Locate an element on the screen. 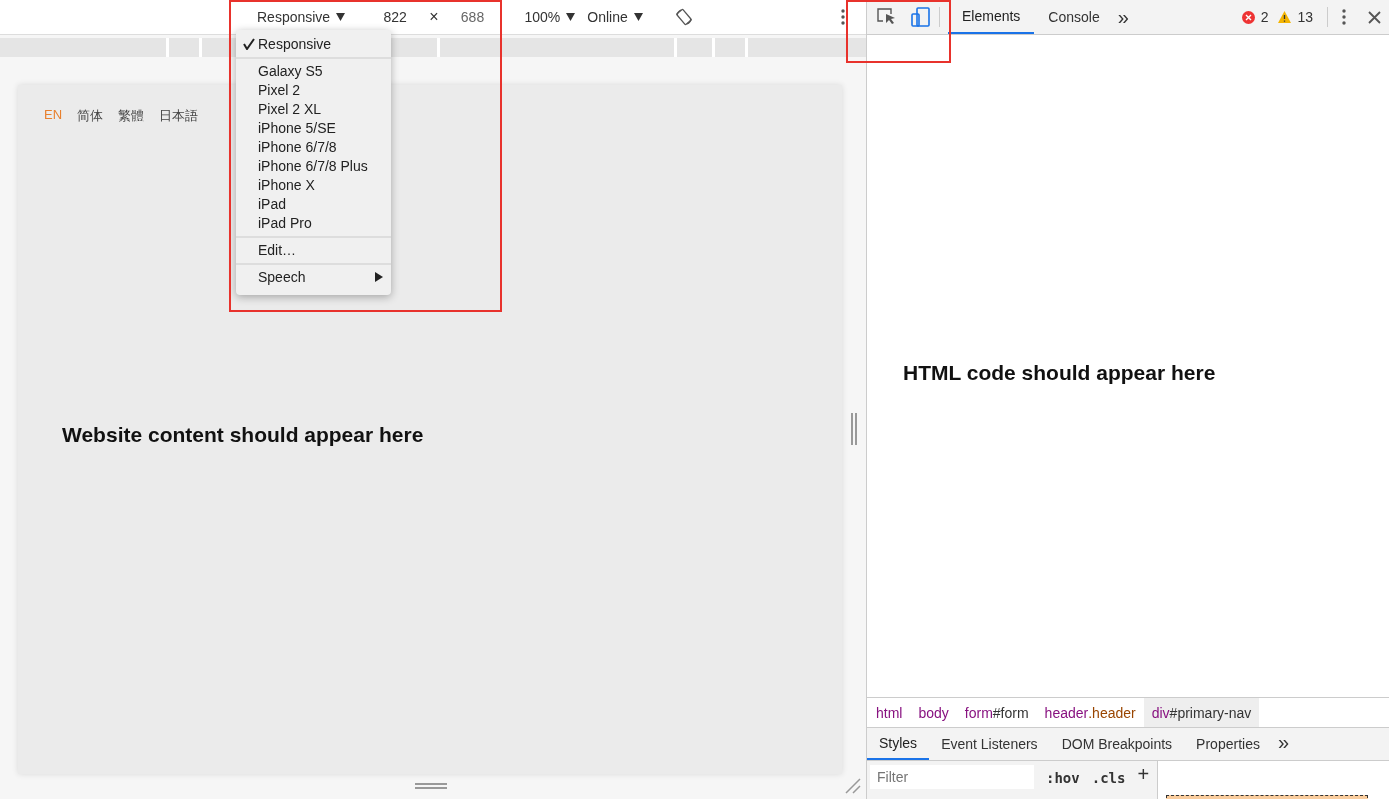 The height and width of the screenshot is (799, 1389). sidebar-tab: Properties is located at coordinates (1228, 744).